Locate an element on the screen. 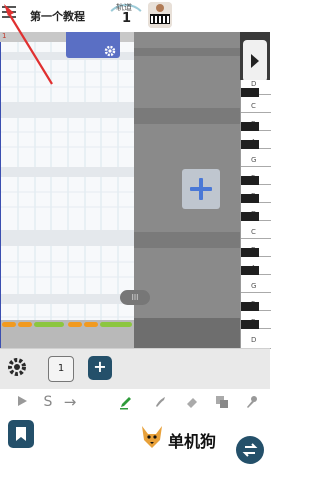 Image resolution: width=320 pixels, height=480 pixels. plus-icon-stroke is located at coordinates (201, 189).